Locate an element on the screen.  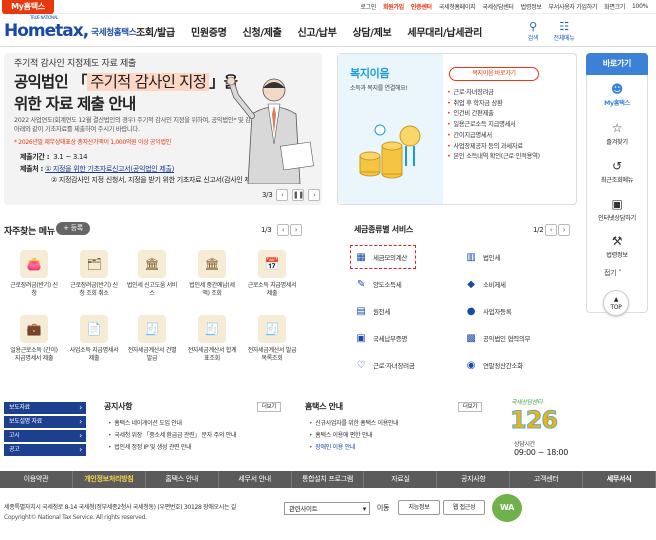
tax-service-item: ✎ 양도소득세 is located at coordinates (378, 284).